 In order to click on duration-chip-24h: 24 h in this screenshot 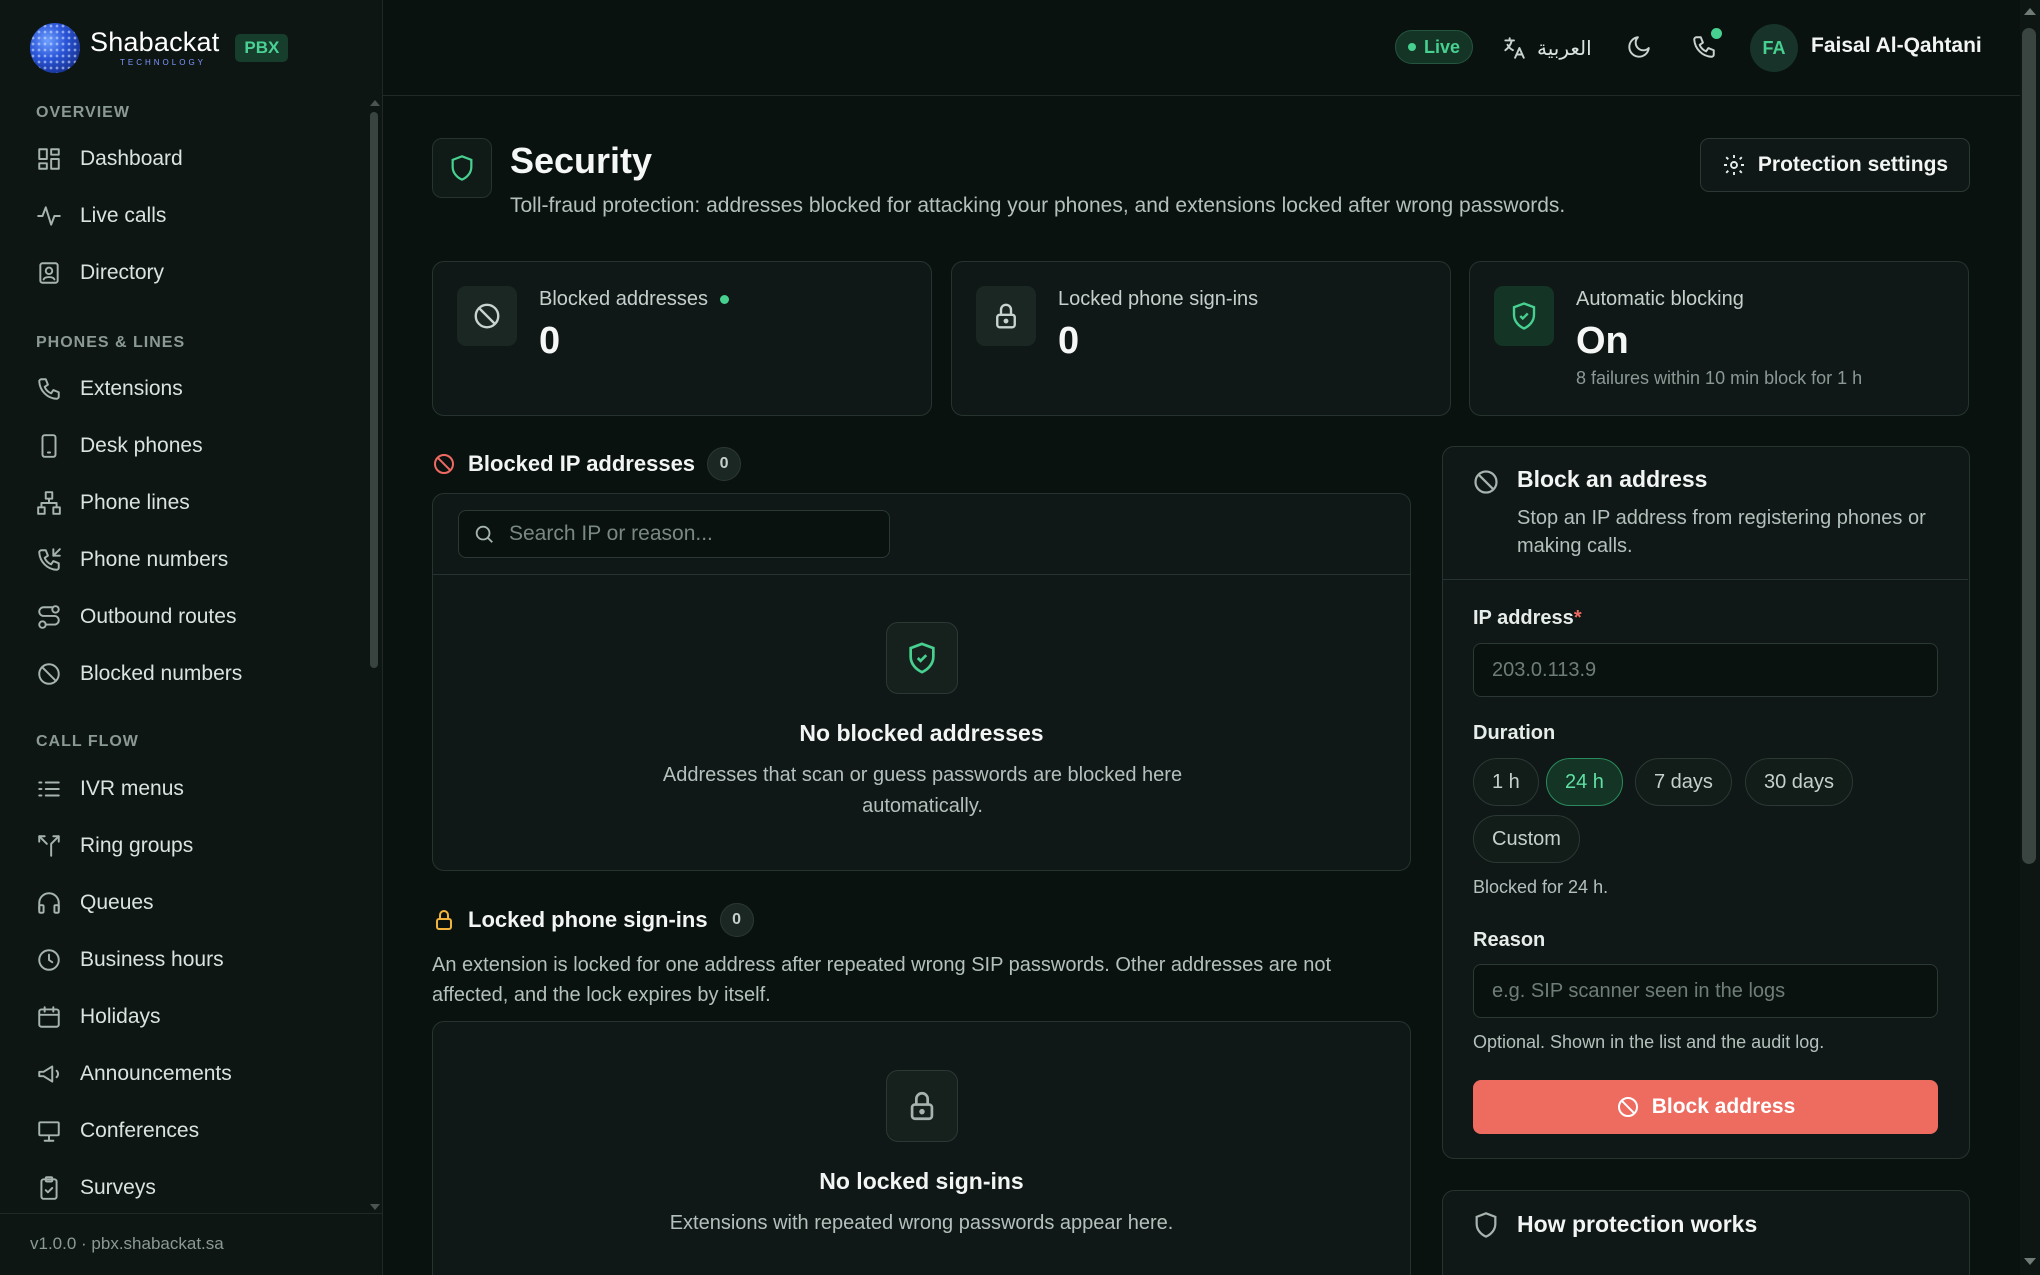, I will do `click(1584, 782)`.